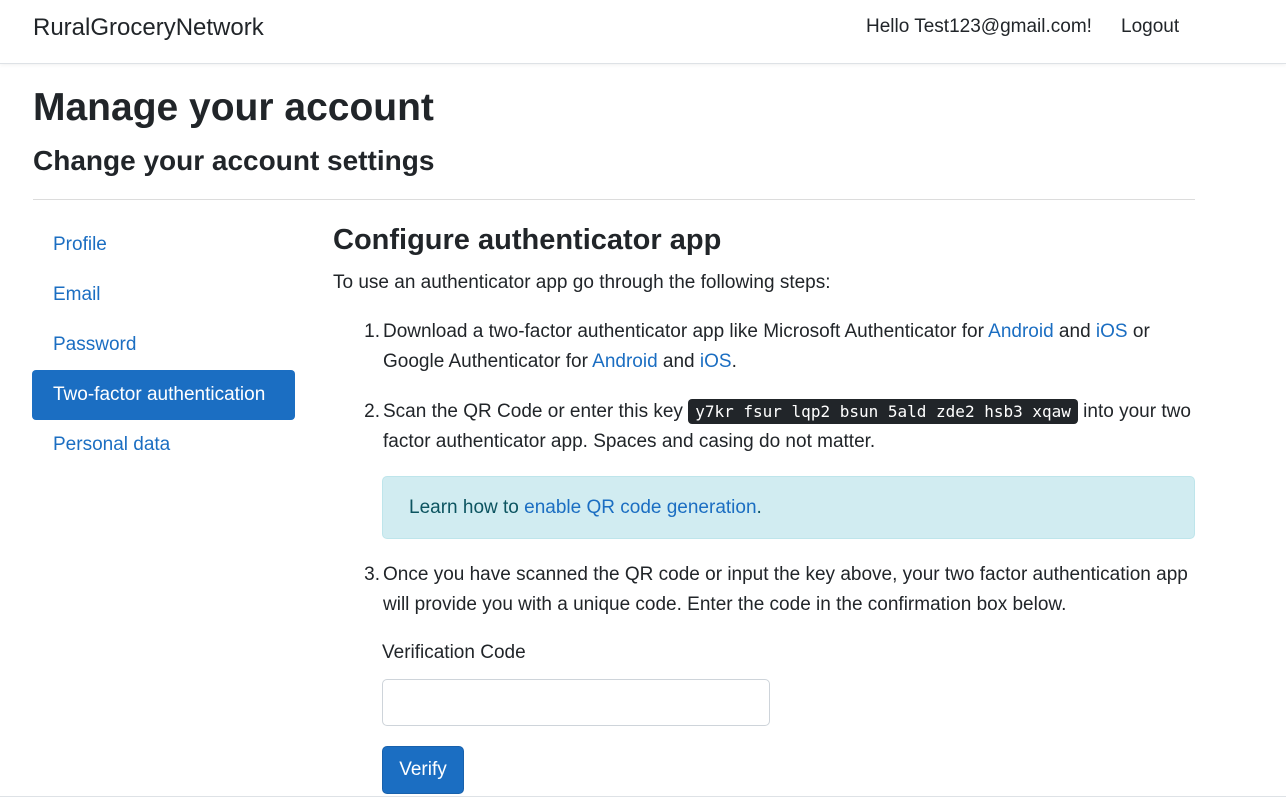  Describe the element at coordinates (1112, 331) in the screenshot. I see `ios-link-1: iOS` at that location.